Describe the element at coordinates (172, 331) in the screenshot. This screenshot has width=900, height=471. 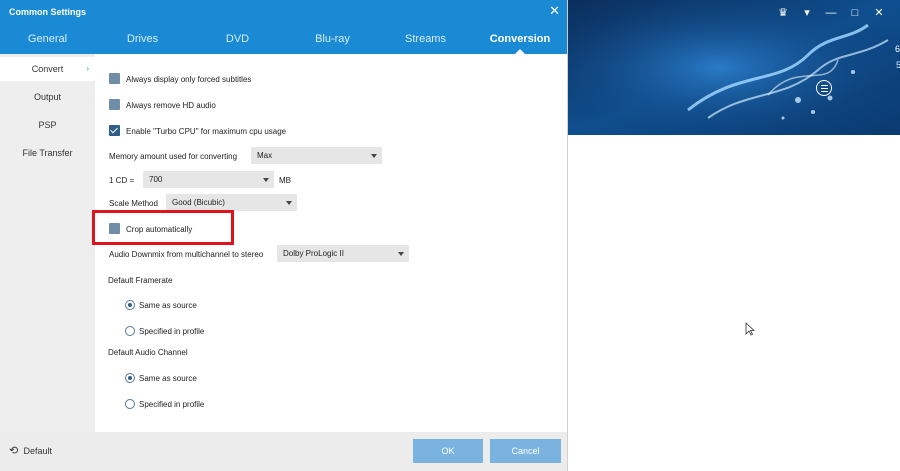
I see `framerate-specified-in-profile-label: Specified in profile` at that location.